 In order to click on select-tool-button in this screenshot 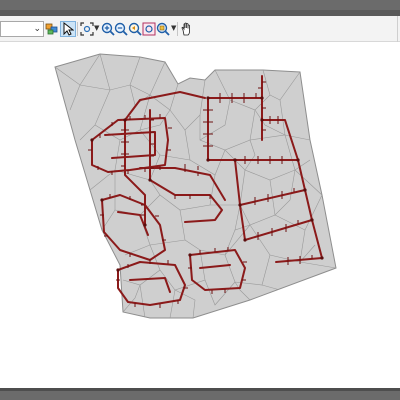, I will do `click(68, 29)`.